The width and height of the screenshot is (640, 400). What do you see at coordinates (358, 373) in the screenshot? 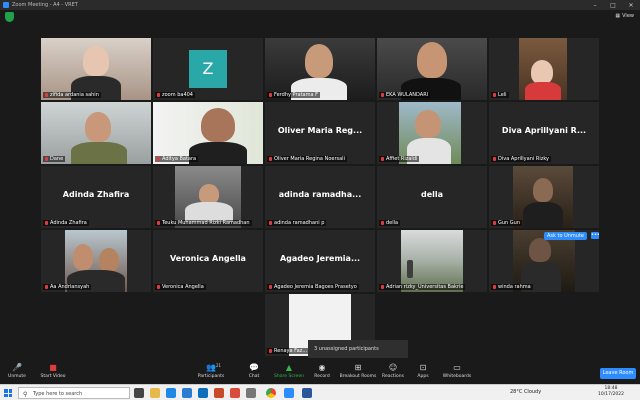
I see `breakout-rooms-button: ⊞ Breakout Rooms` at bounding box center [358, 373].